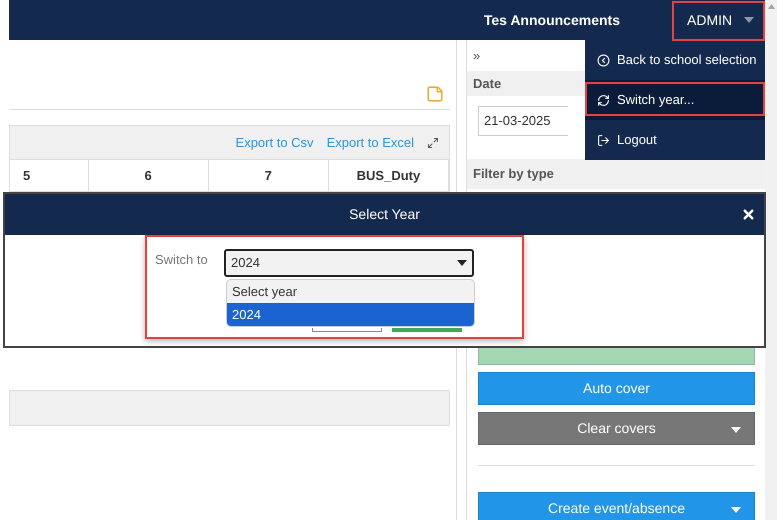 This screenshot has width=777, height=520. What do you see at coordinates (771, 6) in the screenshot?
I see `scroll-up-icon` at bounding box center [771, 6].